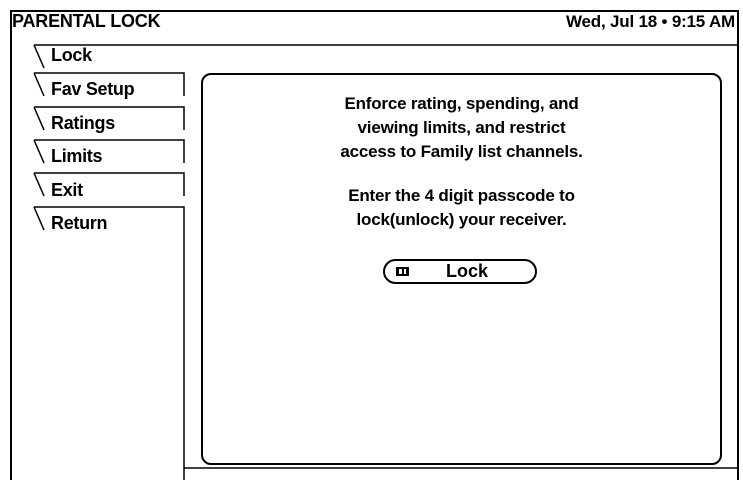 This screenshot has height=480, width=743. Describe the element at coordinates (461, 219) in the screenshot. I see `instruction-line: lock(unlock) your receiver.` at that location.